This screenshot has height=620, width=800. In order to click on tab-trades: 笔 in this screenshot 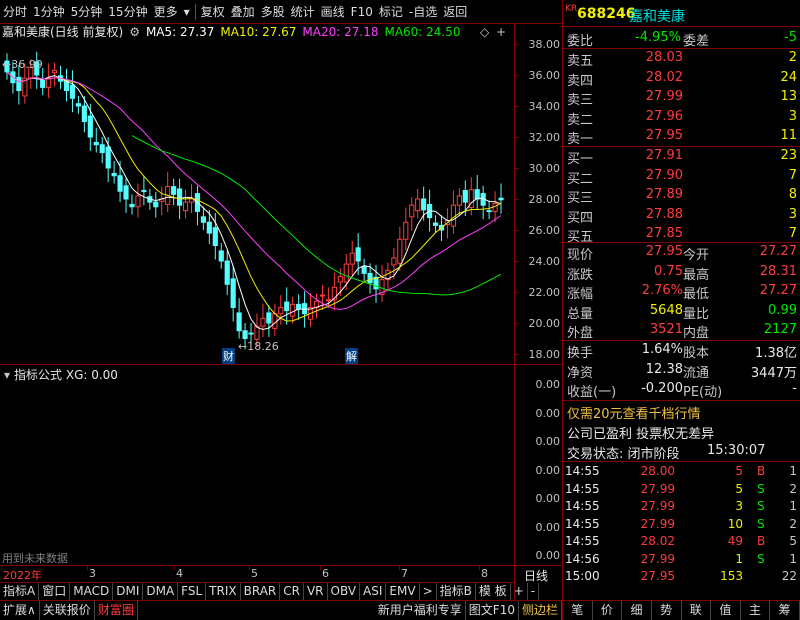, I will do `click(578, 610)`.